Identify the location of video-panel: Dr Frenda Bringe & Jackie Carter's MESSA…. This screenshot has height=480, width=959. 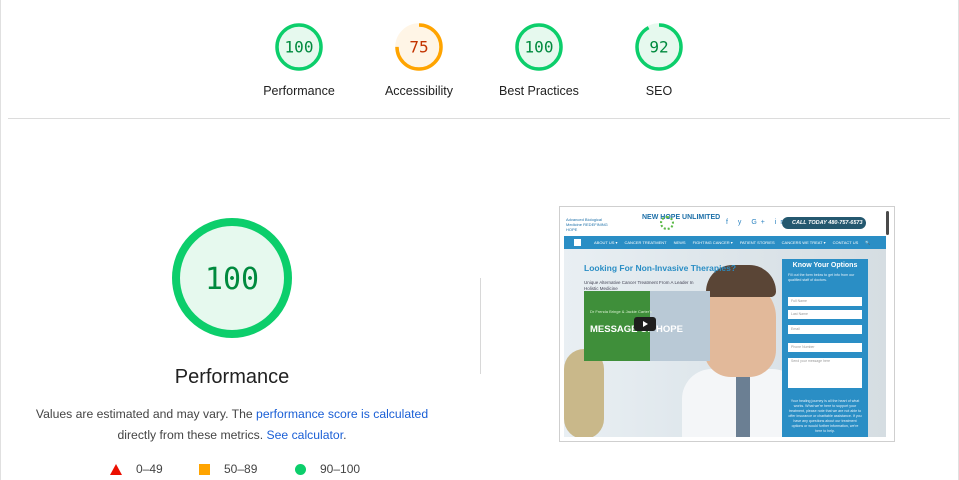
(647, 326).